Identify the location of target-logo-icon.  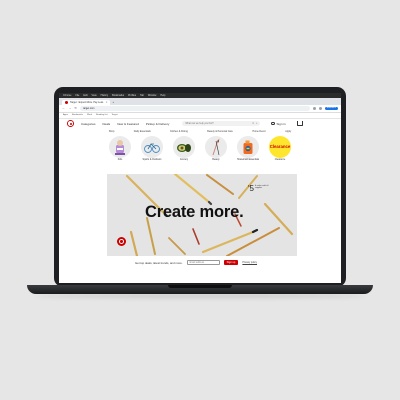
(70, 123).